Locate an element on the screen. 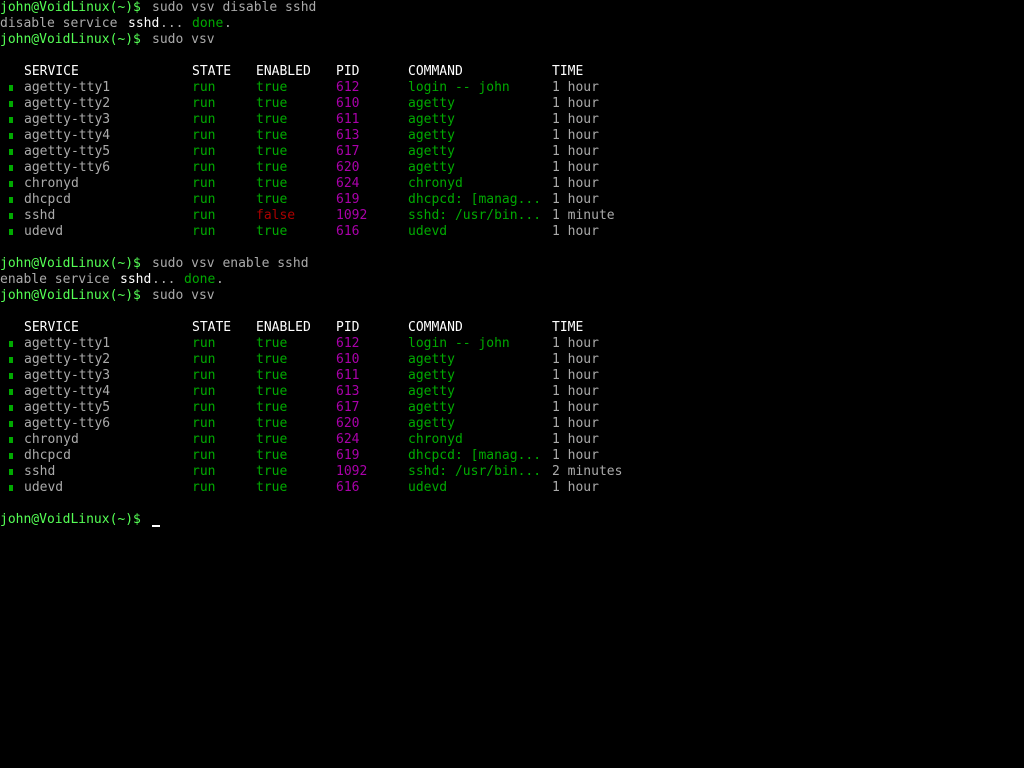  cell-enabled: false is located at coordinates (276, 215).